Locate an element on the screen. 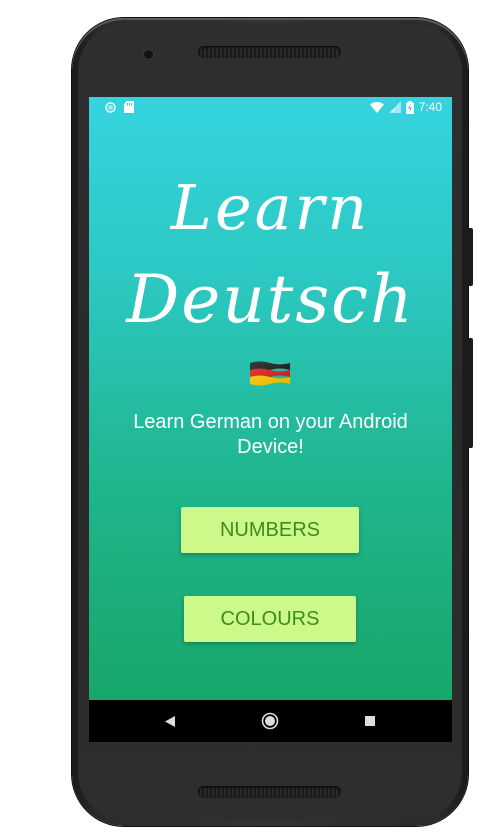 The image size is (480, 840). app-subtitle: Learn German on your Android Device! is located at coordinates (270, 434).